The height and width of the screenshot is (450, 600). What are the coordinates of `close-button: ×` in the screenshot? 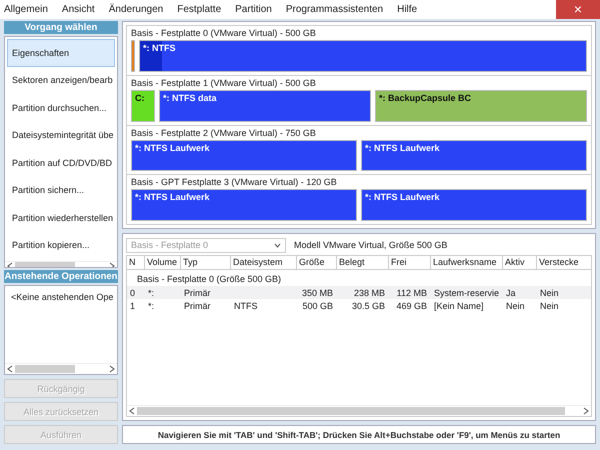 It's located at (578, 9).